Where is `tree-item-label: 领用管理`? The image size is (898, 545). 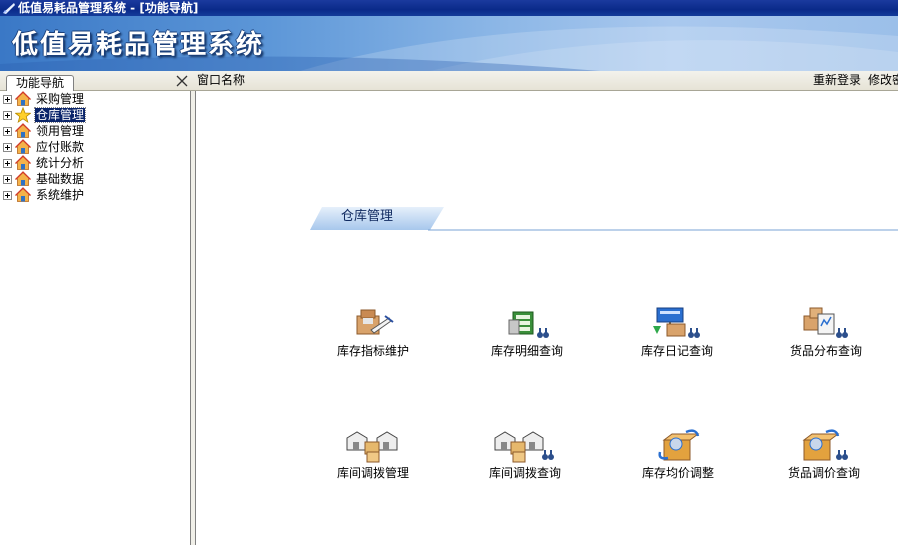
tree-item-label: 领用管理 is located at coordinates (60, 131).